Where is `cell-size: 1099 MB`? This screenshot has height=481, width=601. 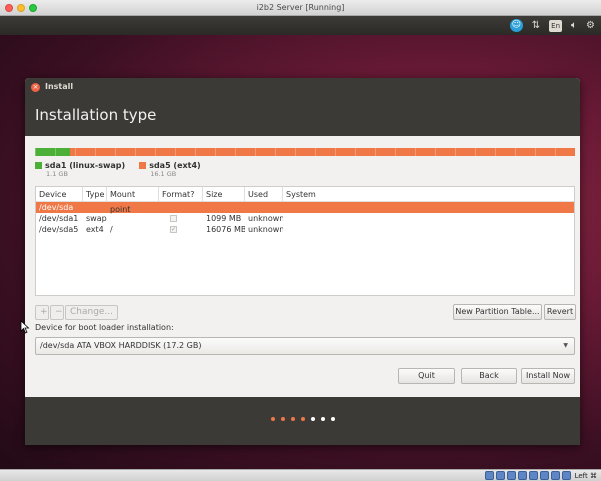 cell-size: 1099 MB is located at coordinates (224, 218).